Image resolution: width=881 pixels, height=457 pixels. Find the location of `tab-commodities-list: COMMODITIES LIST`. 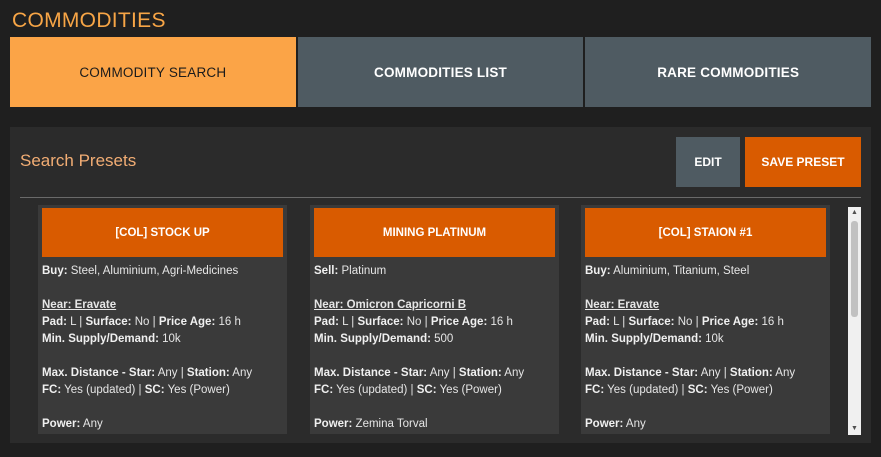

tab-commodities-list: COMMODITIES LIST is located at coordinates (440, 72).